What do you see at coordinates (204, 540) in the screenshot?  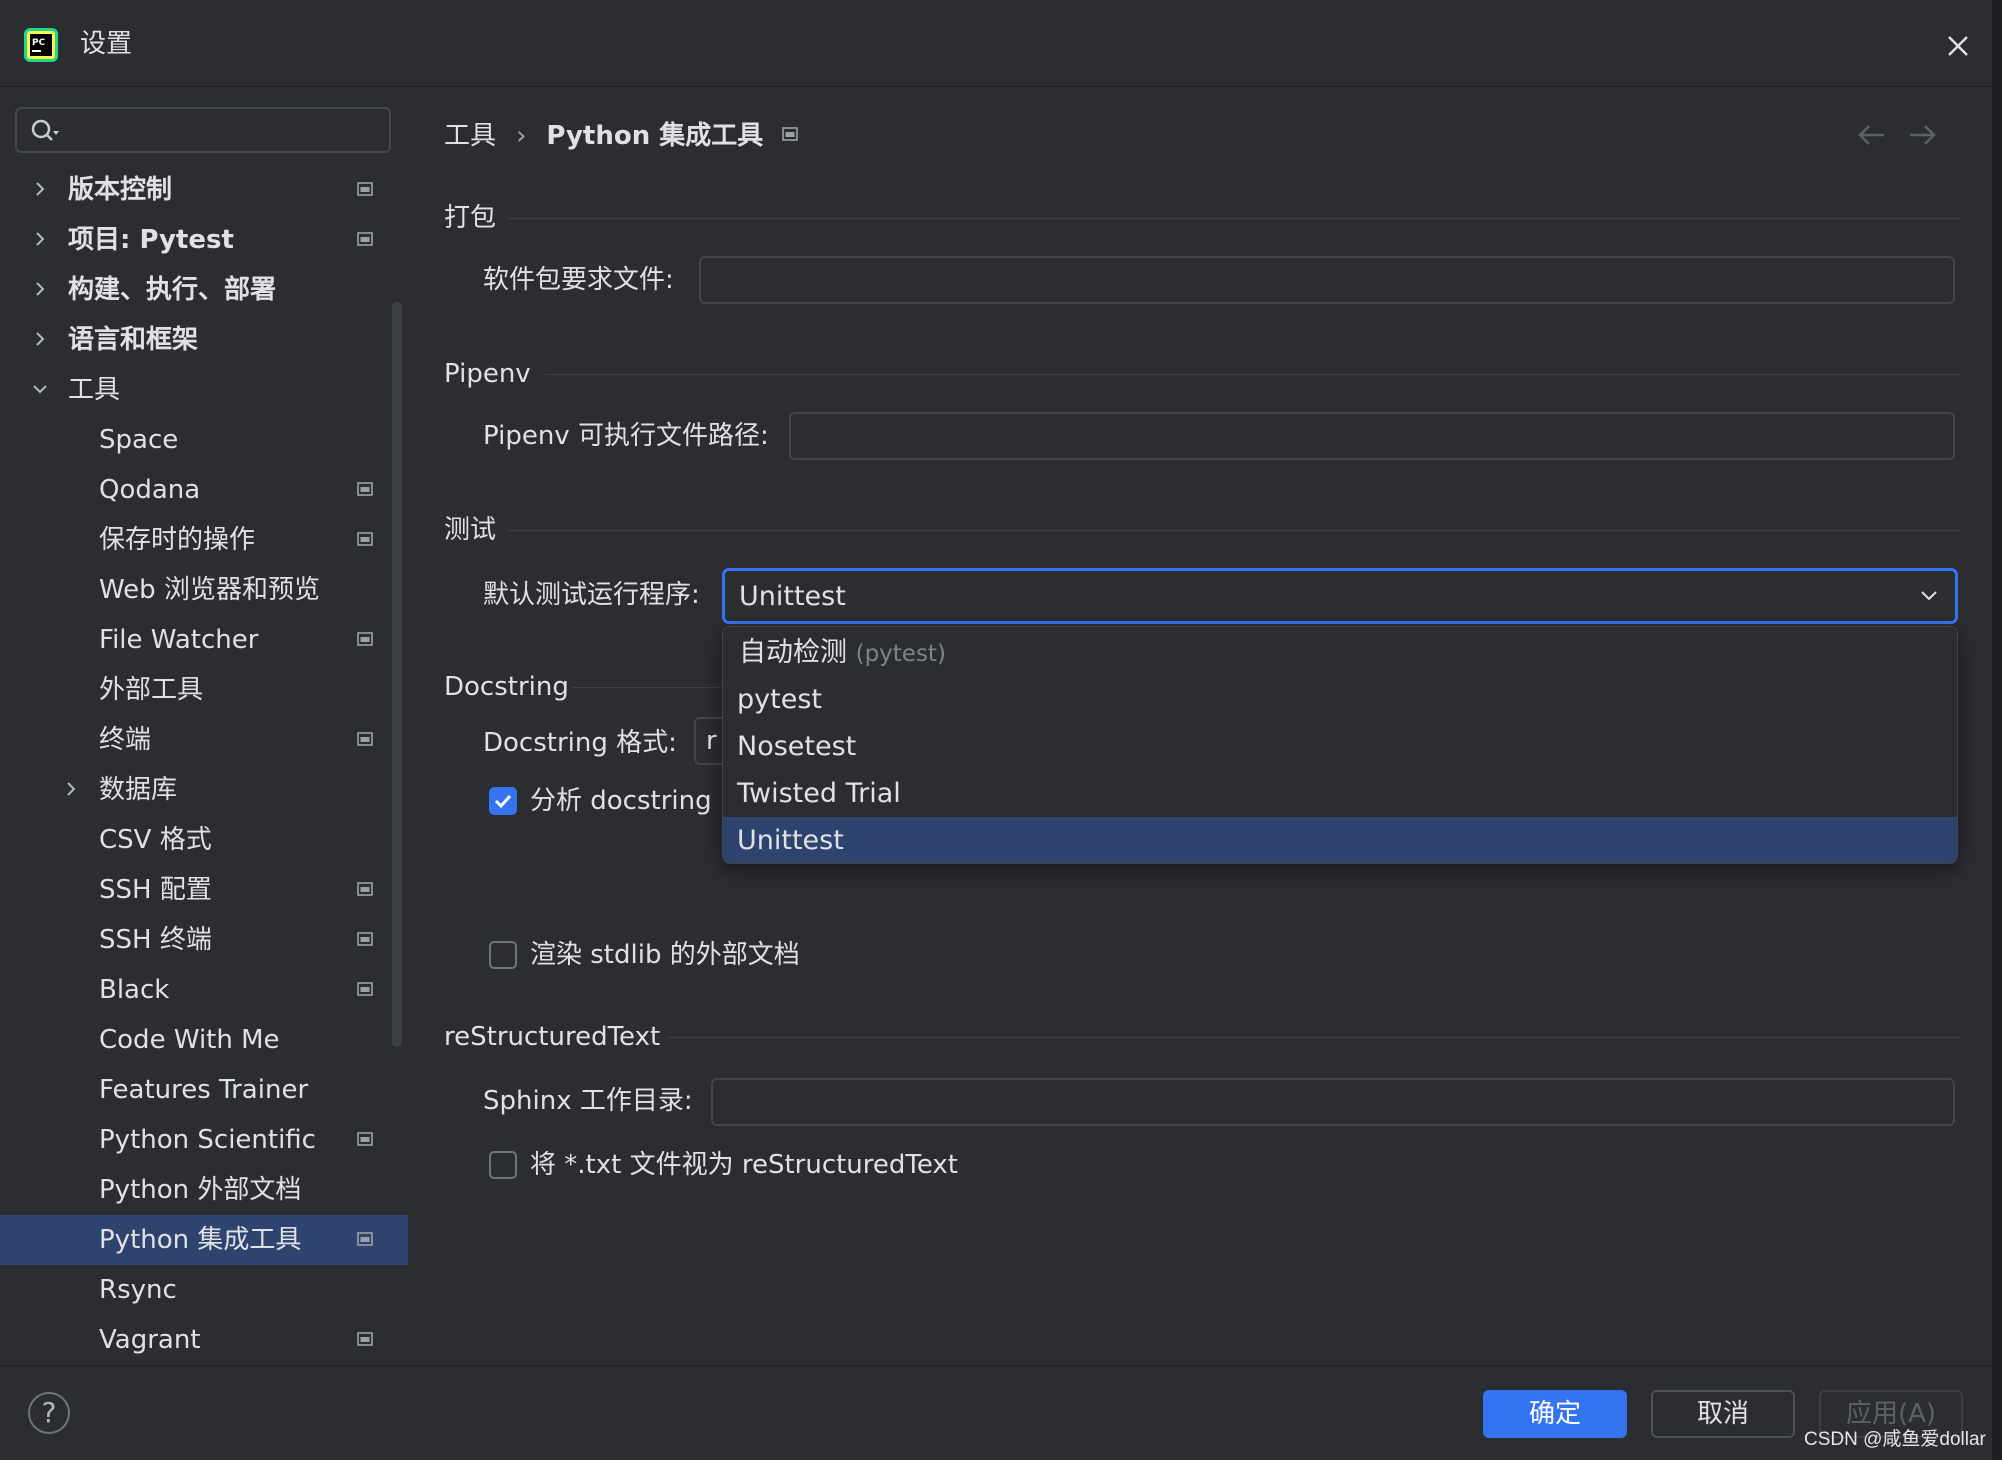 I see `sidebar-item-actions-on-save: 保存时的操作` at bounding box center [204, 540].